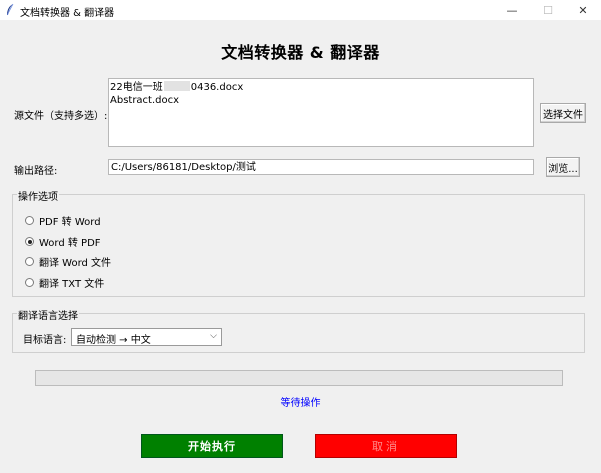 The width and height of the screenshot is (601, 473). Describe the element at coordinates (68, 261) in the screenshot. I see `radio-translate-word: 翻译 Word 文件` at that location.